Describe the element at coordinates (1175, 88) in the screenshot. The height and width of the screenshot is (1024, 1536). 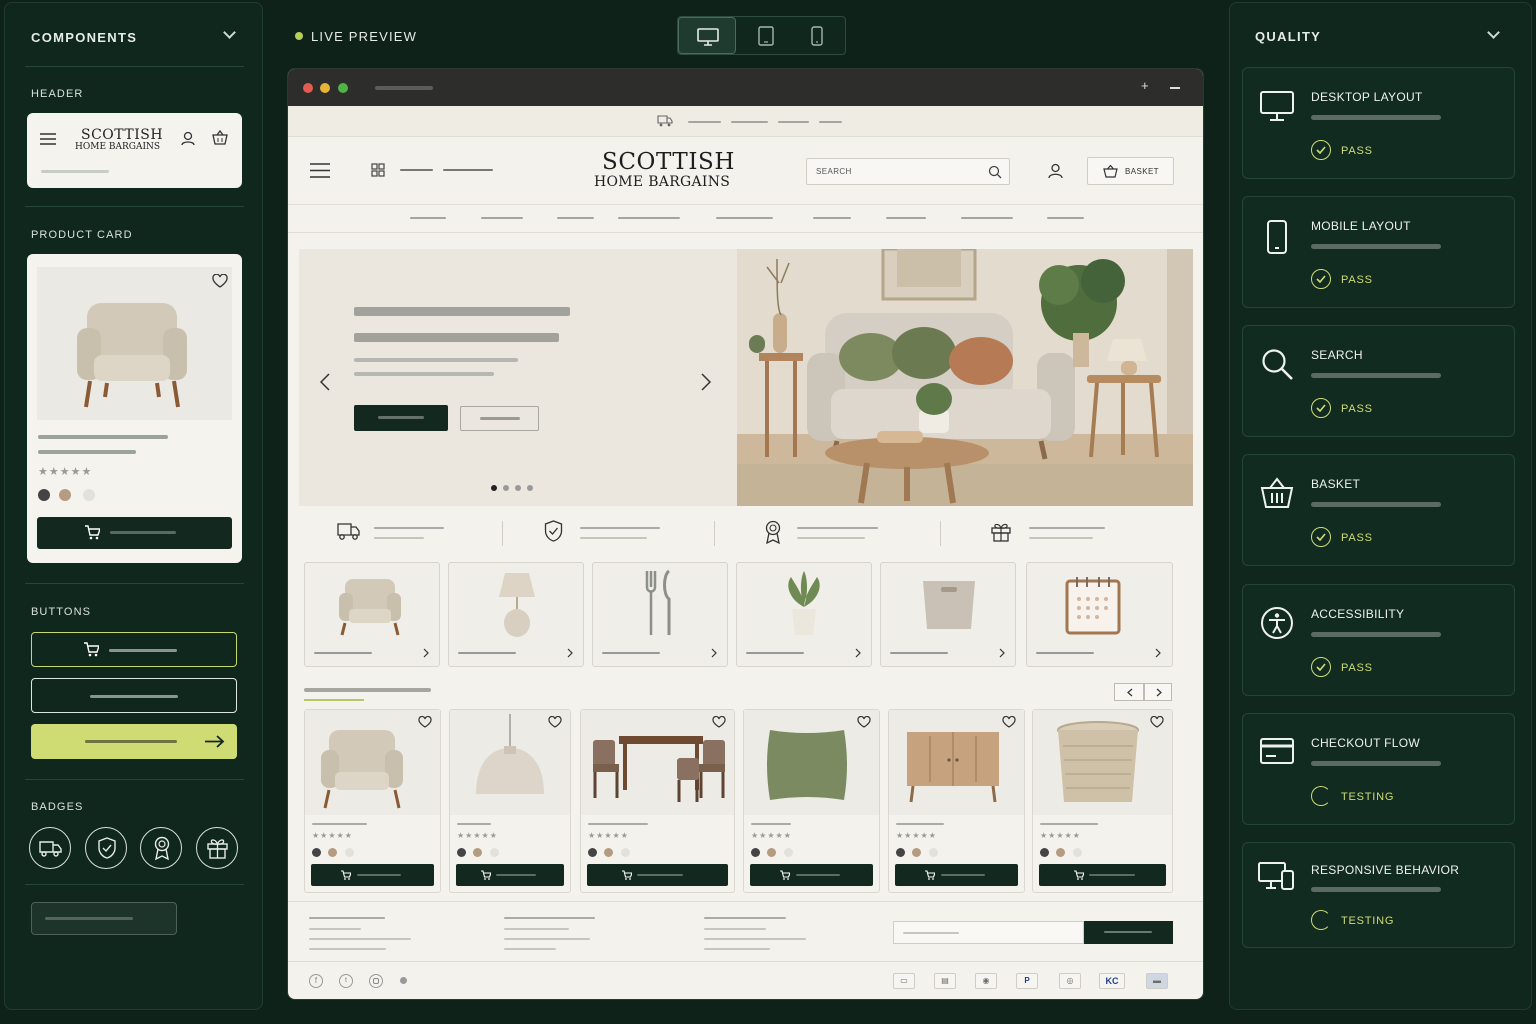
I see `minimize-window-icon` at that location.